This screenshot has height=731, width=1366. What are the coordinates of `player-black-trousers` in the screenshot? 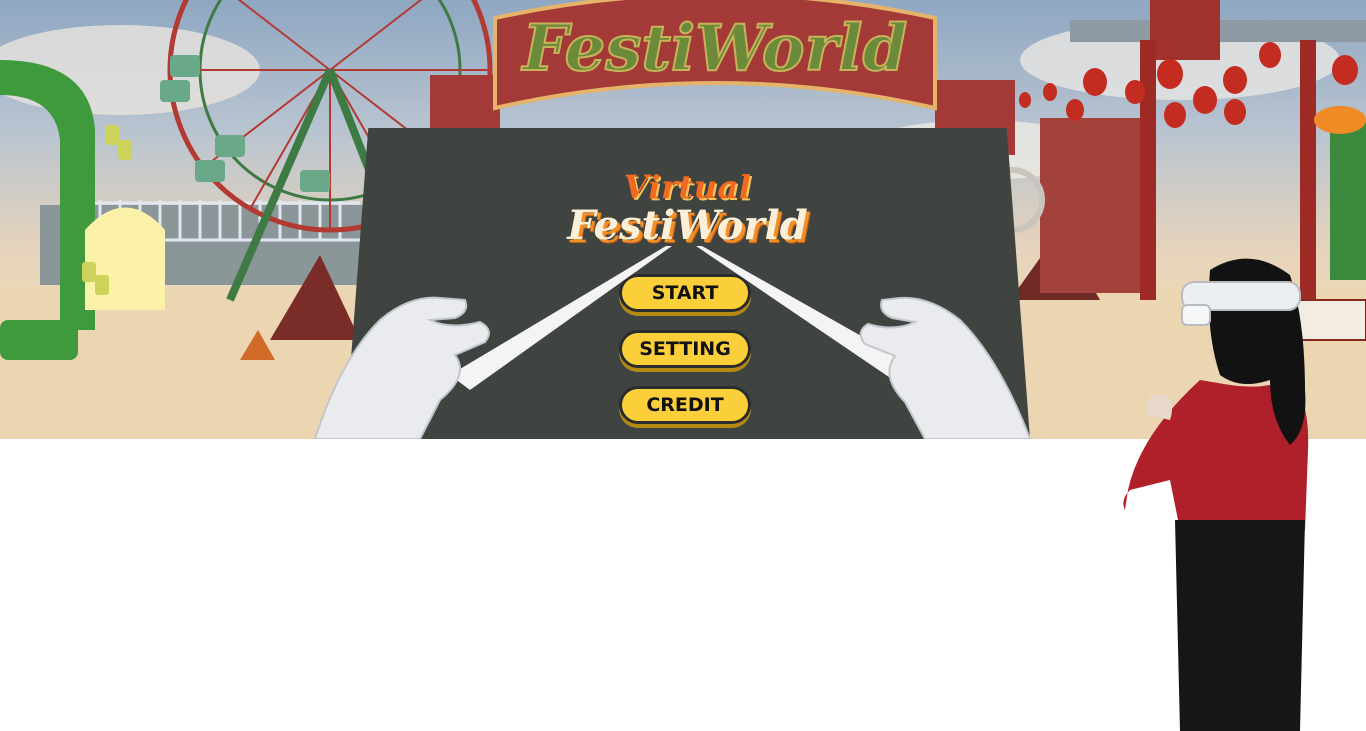 It's located at (1240, 625).